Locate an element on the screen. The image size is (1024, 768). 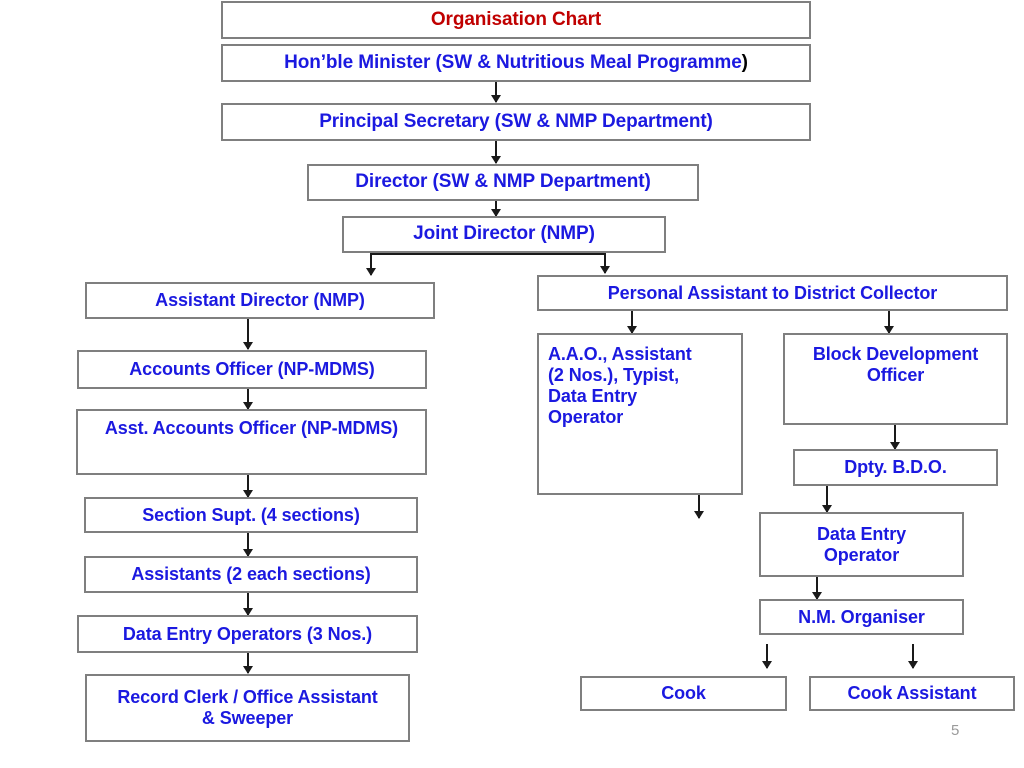
node-block-development-officer: Block Development Officer is located at coordinates (895, 379).